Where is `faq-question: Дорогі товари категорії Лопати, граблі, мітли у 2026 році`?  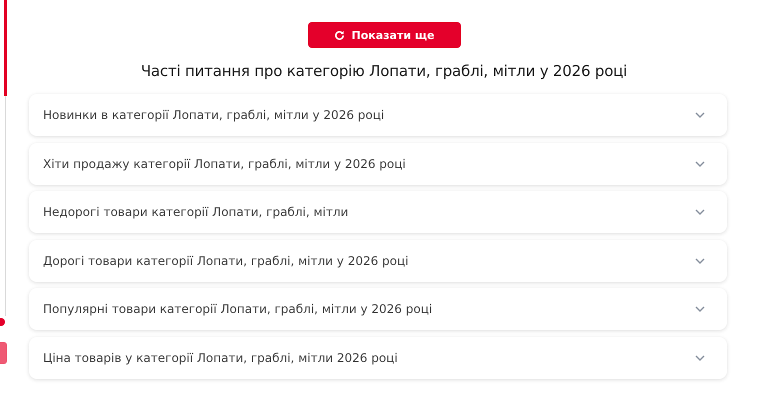
faq-question: Дорогі товари категорії Лопати, граблі, мітли у 2026 році is located at coordinates (378, 261).